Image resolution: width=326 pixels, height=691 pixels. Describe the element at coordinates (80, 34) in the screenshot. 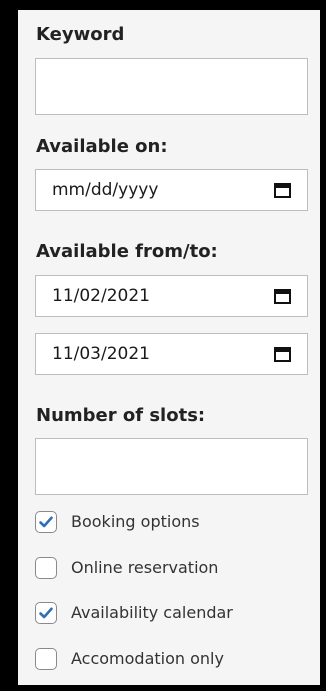

I see `keyword-label: Keyword` at that location.